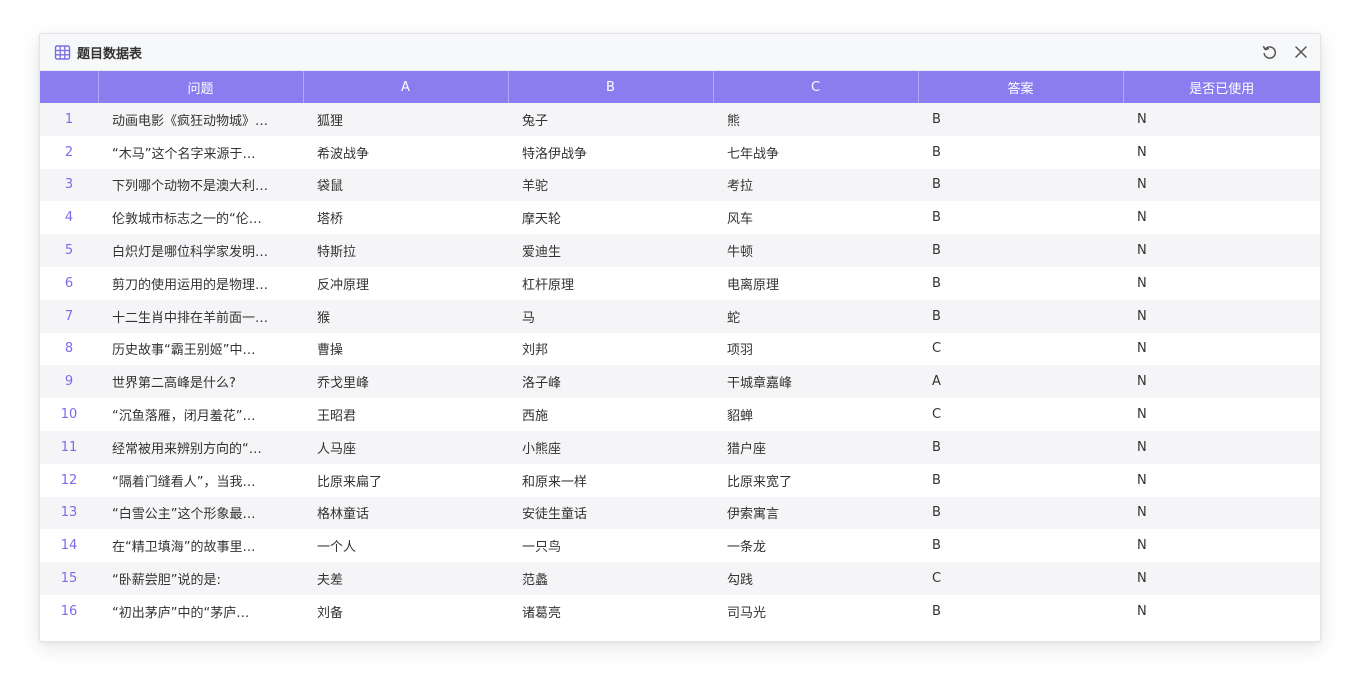 The height and width of the screenshot is (694, 1360). I want to click on table-row: 6 剪刀的使用运用的是物理… 反冲原理 杠杆原理 电离原理 B N, so click(680, 283).